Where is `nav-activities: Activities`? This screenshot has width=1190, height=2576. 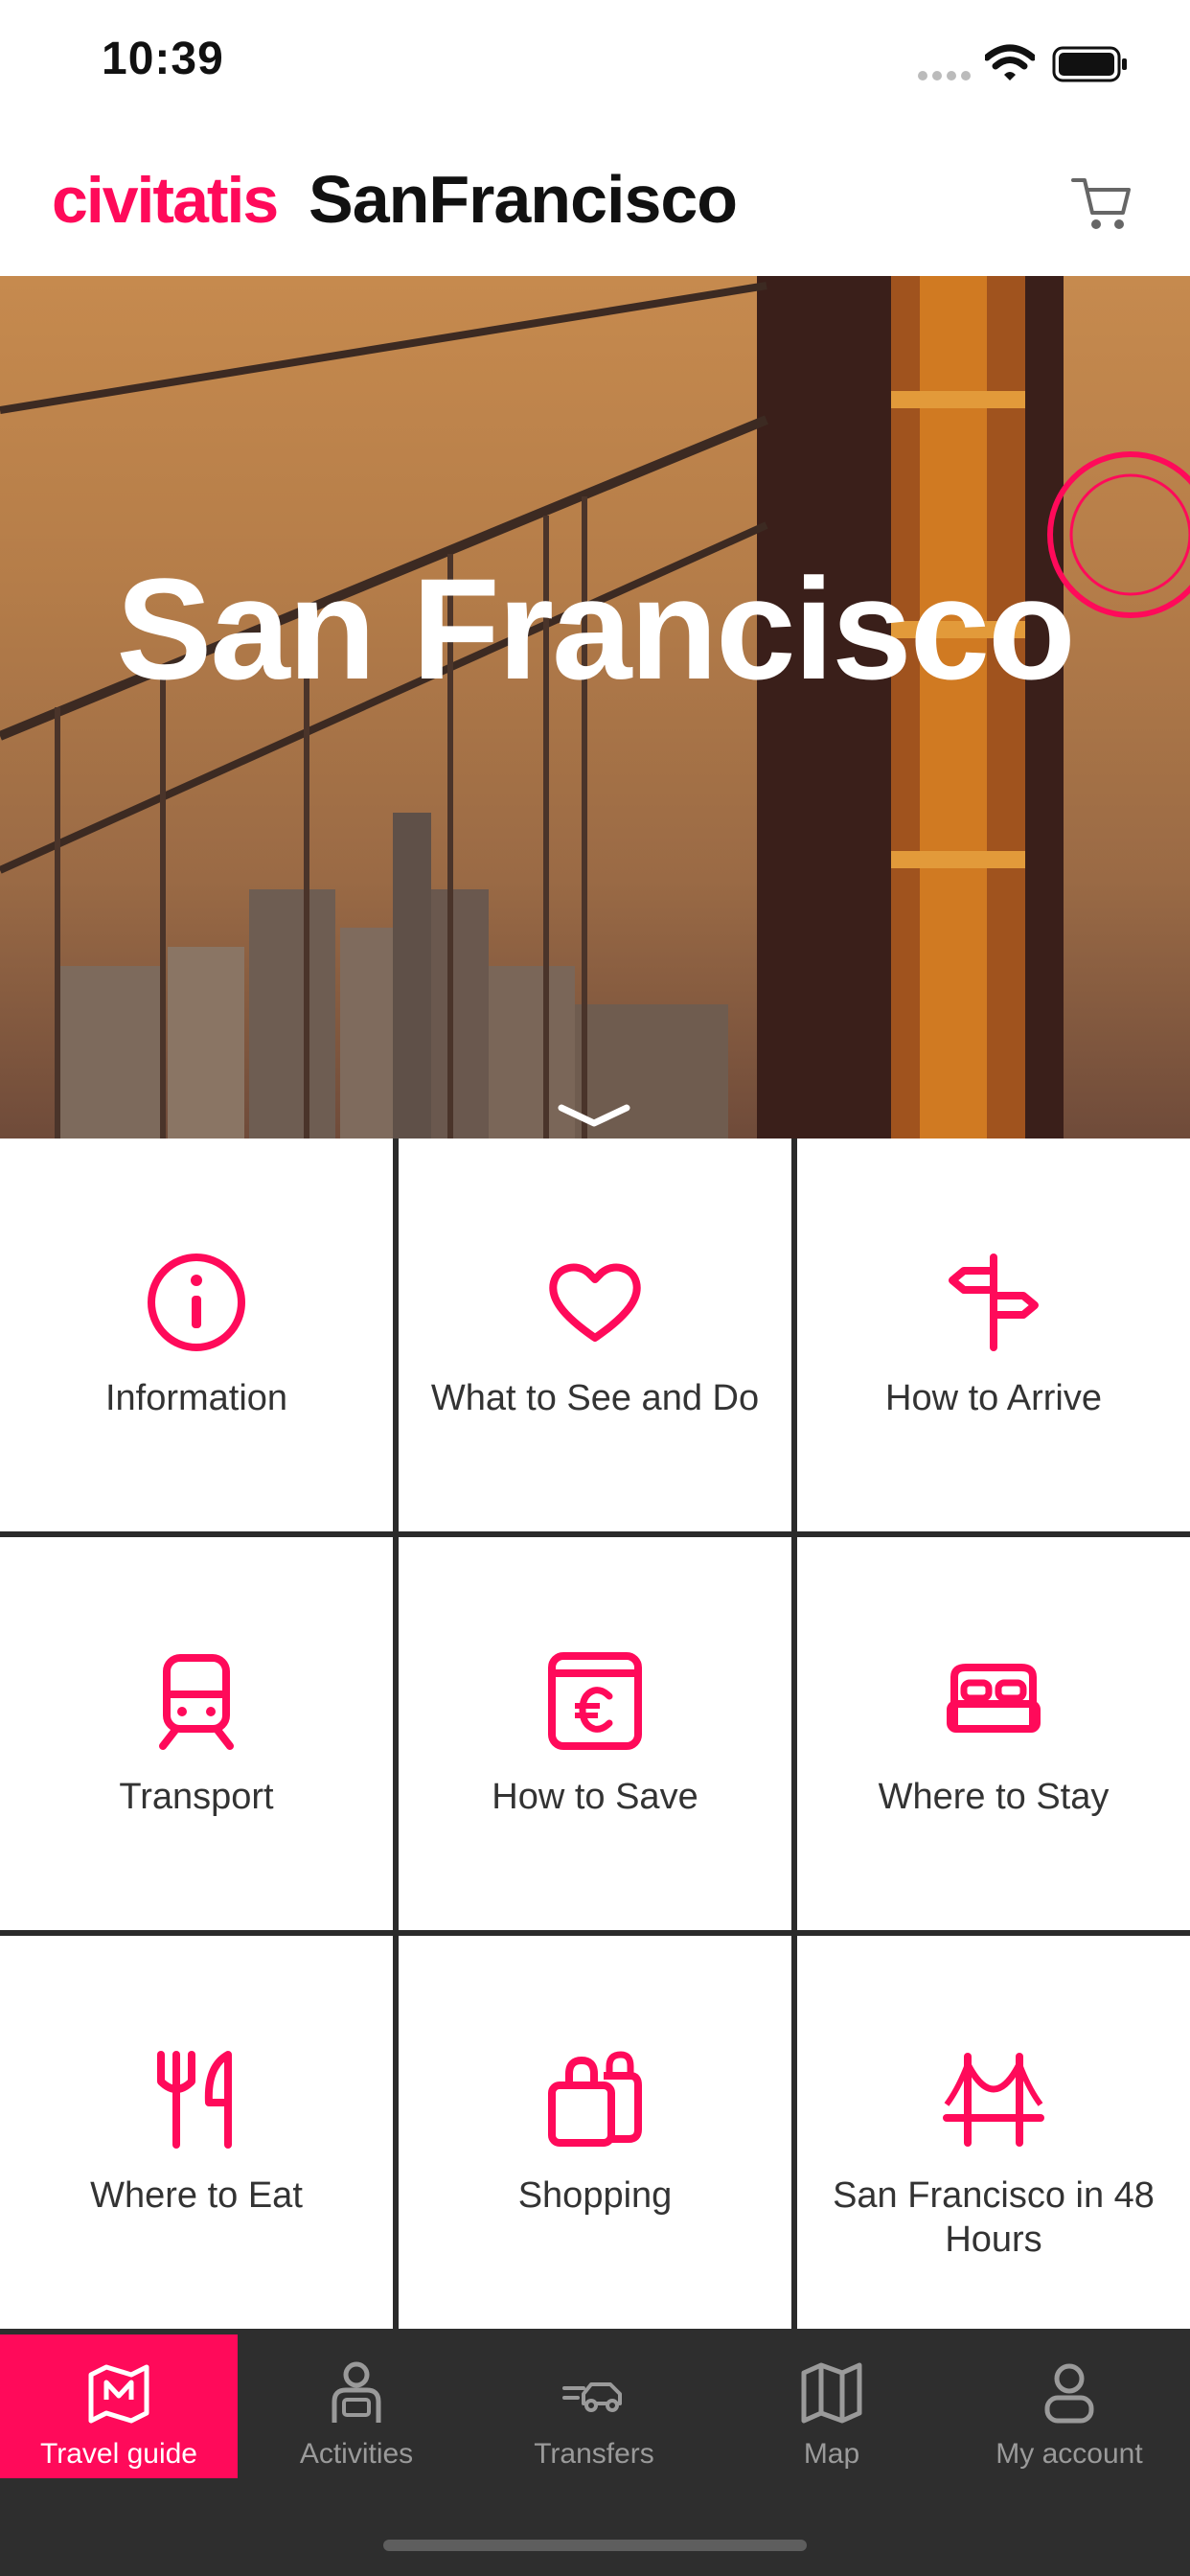
nav-activities: Activities is located at coordinates (357, 2406).